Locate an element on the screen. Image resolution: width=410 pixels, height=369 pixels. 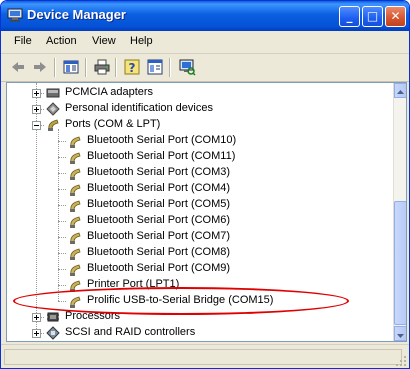
tree-item-label: PCMCIA adapters is located at coordinates (109, 92).